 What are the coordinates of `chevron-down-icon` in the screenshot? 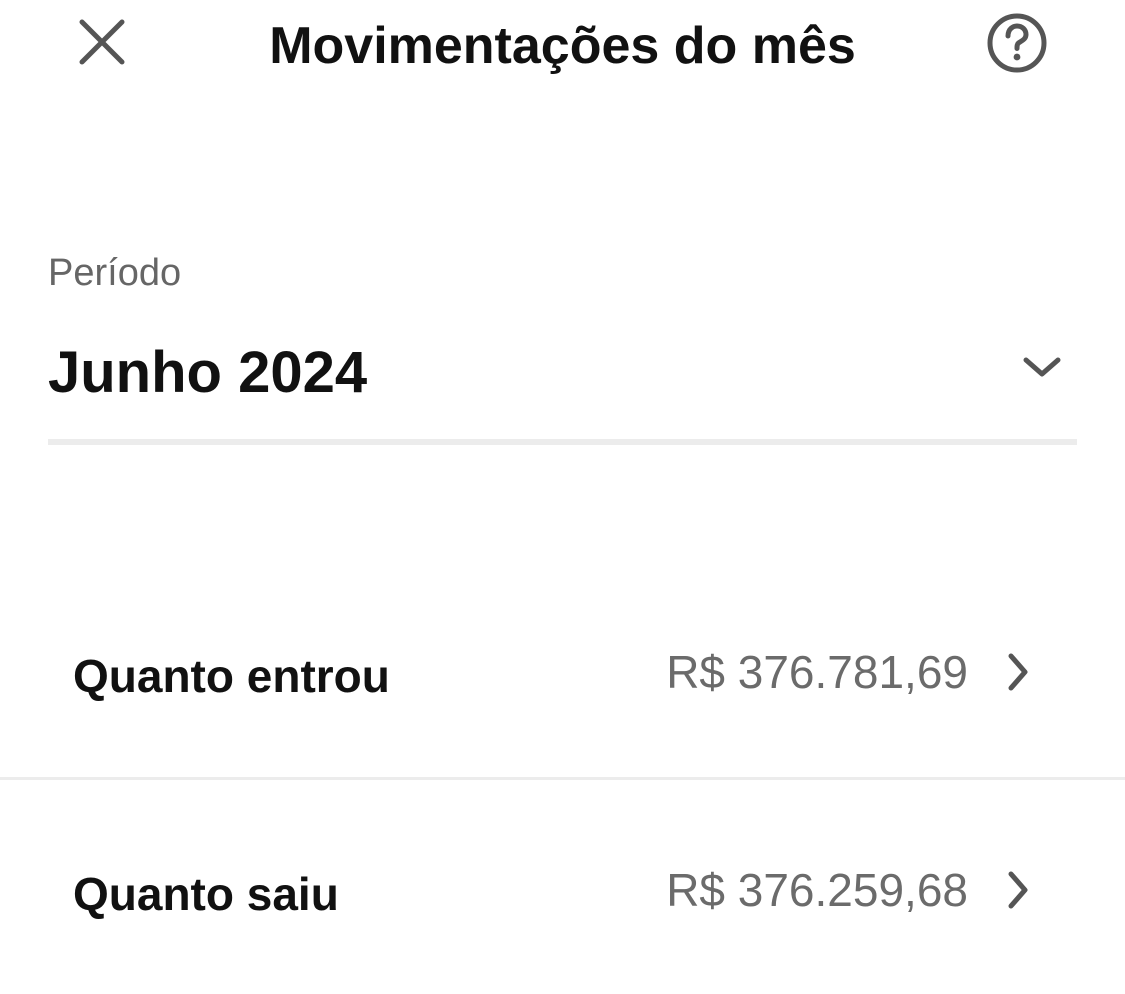 It's located at (1042, 367).